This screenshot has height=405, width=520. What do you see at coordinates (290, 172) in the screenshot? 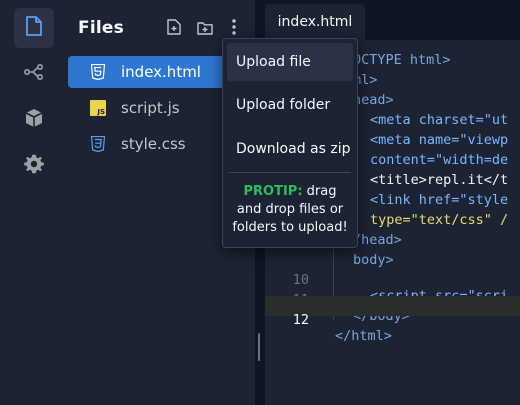
I see `menu-divider` at bounding box center [290, 172].